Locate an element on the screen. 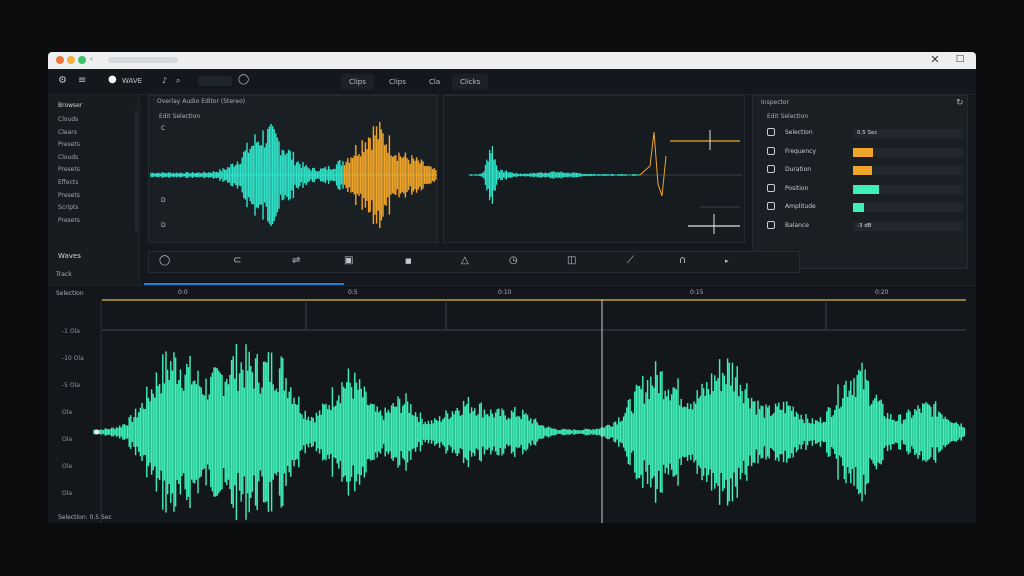 The width and height of the screenshot is (1024, 576). db-label-6: Ola is located at coordinates (67, 493).